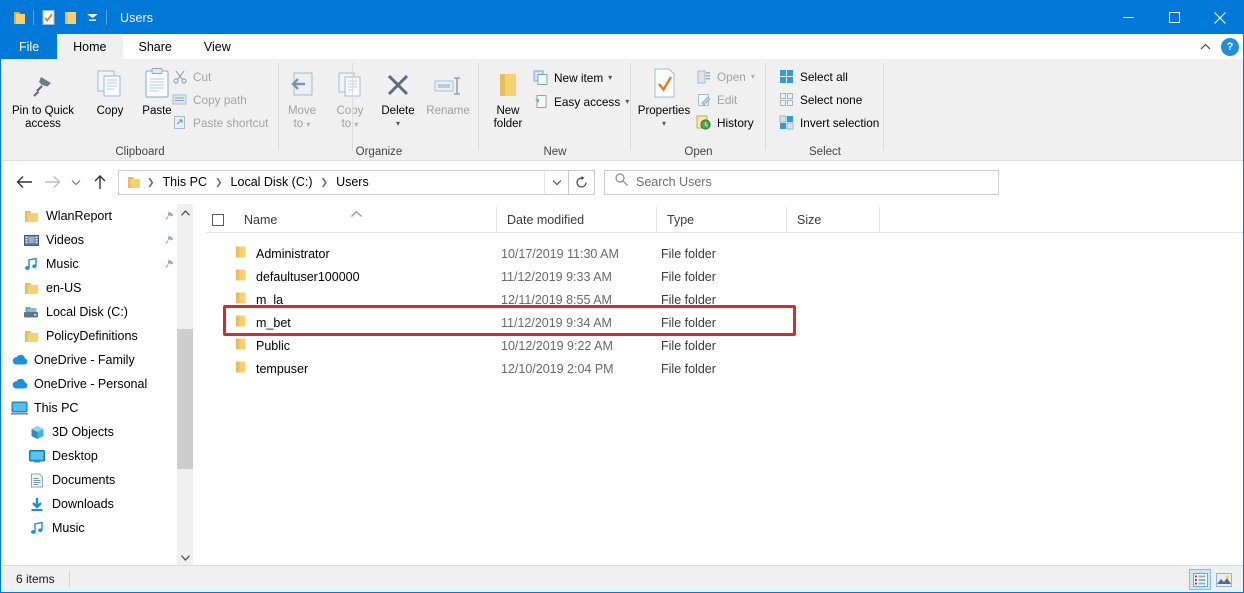 Image resolution: width=1244 pixels, height=593 pixels. I want to click on table-row: m_la 12/11/2019 8:55 AM File folder, so click(724, 299).